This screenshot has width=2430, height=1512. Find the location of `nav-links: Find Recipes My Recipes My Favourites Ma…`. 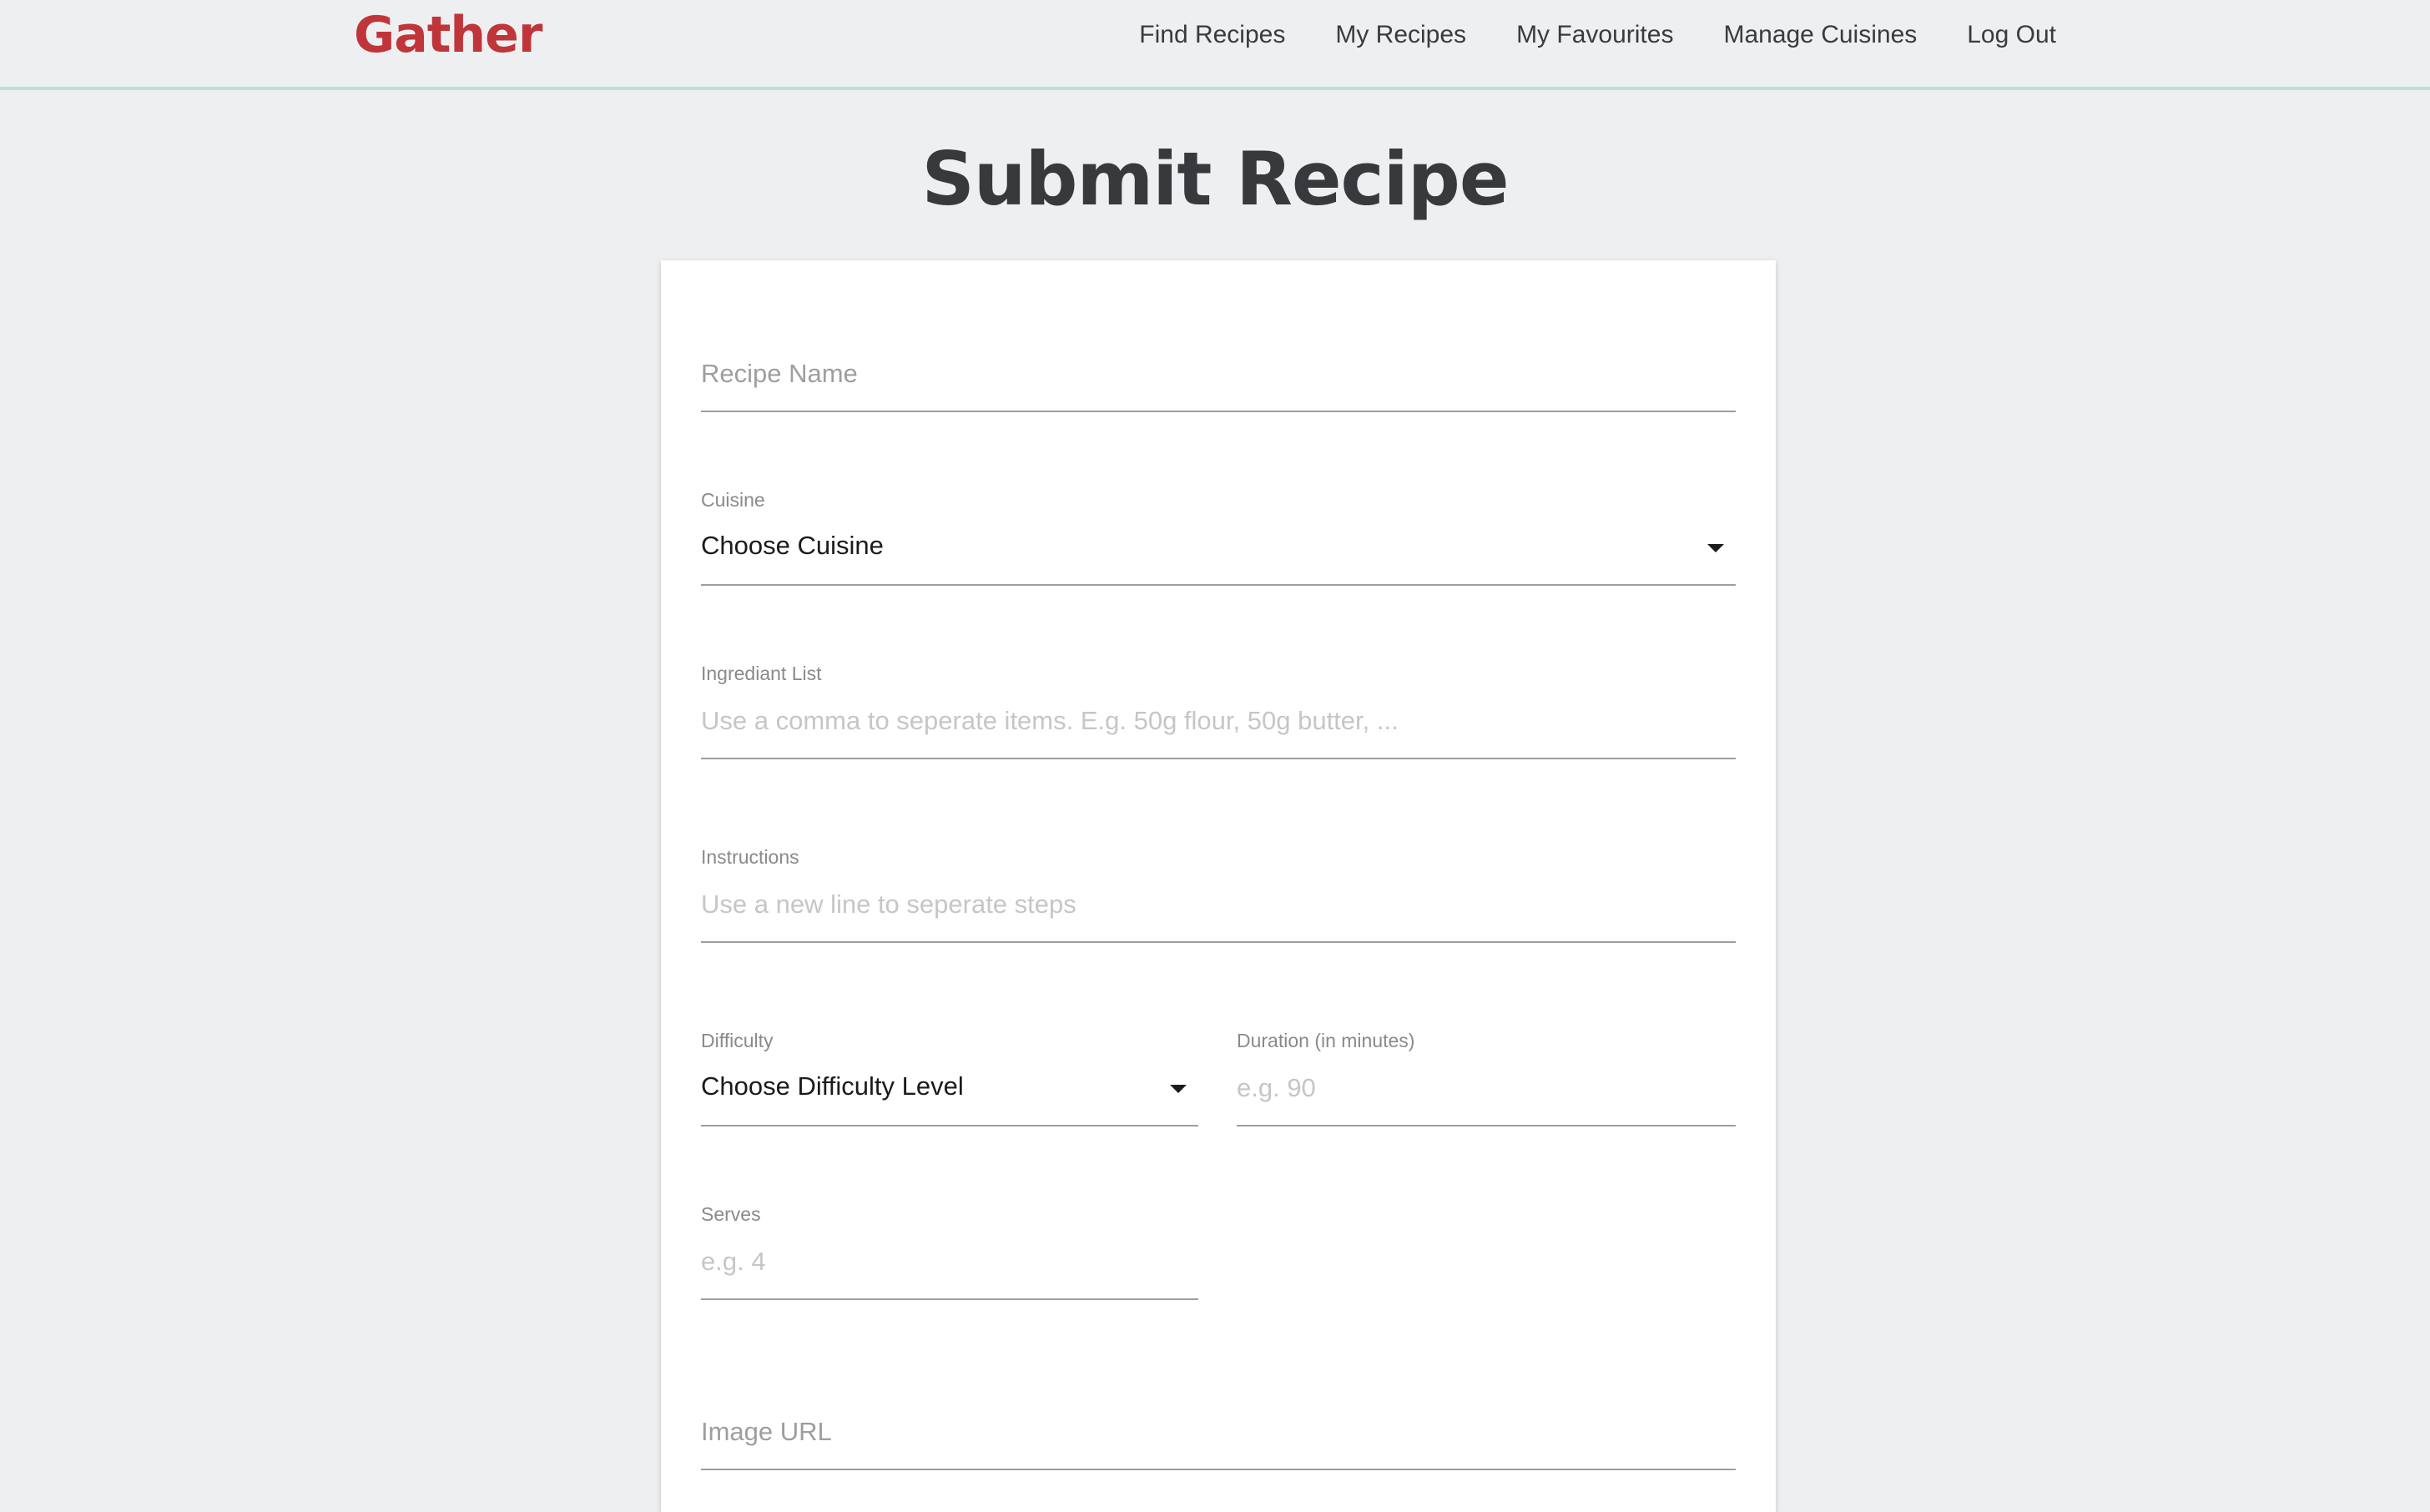

nav-links: Find Recipes My Recipes My Favourites Ma… is located at coordinates (1572, 35).